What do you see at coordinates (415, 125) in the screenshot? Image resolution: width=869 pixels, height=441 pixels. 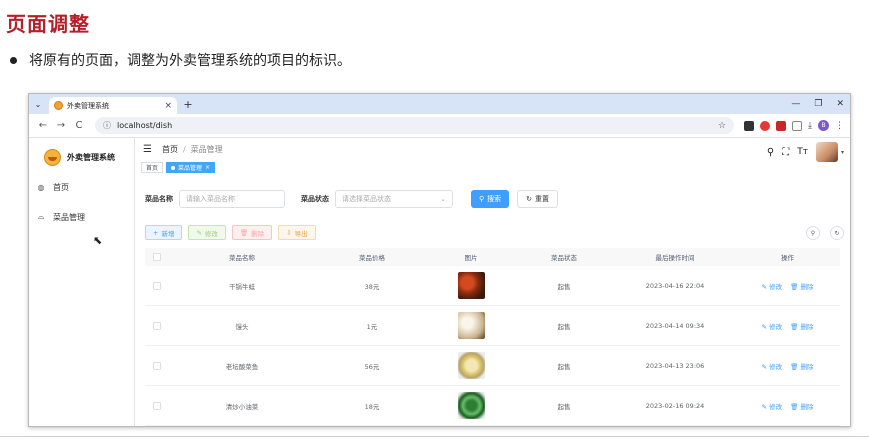 I see `address-bar: ⓘ localhost/dish ☆` at bounding box center [415, 125].